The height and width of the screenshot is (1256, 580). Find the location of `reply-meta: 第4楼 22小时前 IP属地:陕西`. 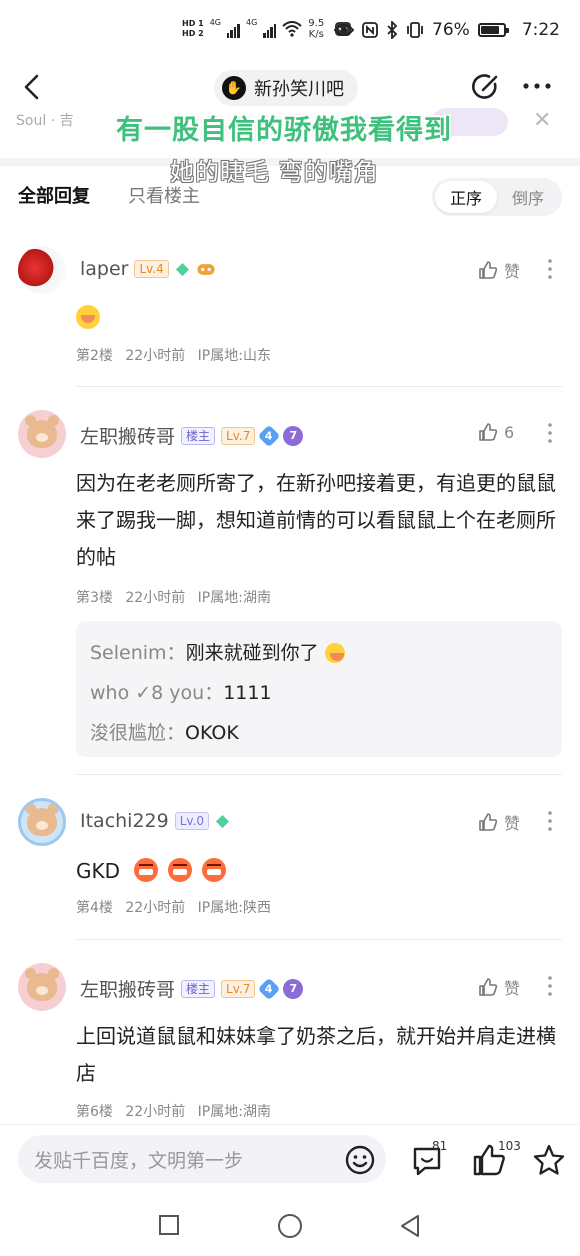

reply-meta: 第4楼 22小时前 IP属地:陕西 is located at coordinates (177, 907).